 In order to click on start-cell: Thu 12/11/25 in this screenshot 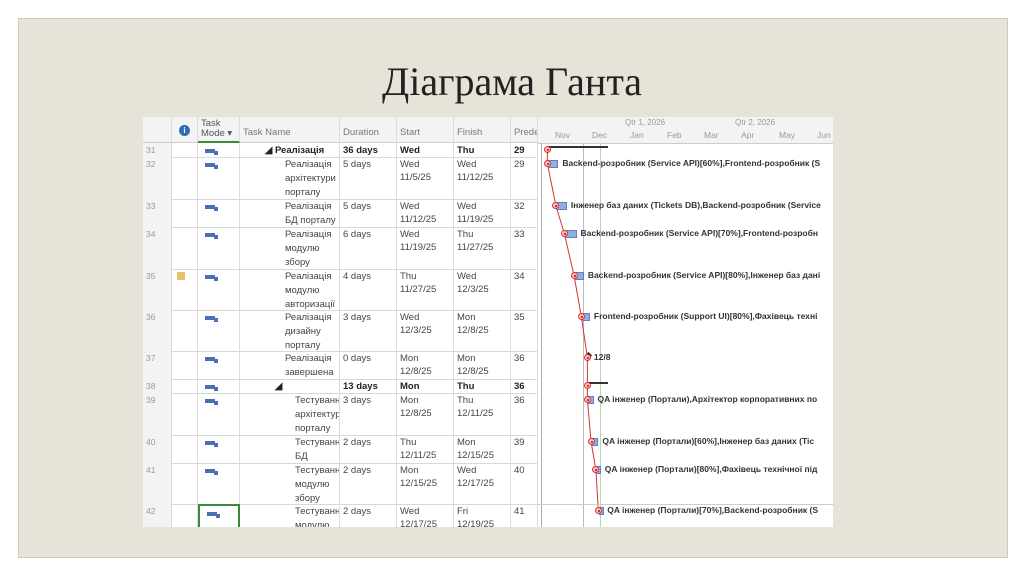, I will do `click(425, 449)`.